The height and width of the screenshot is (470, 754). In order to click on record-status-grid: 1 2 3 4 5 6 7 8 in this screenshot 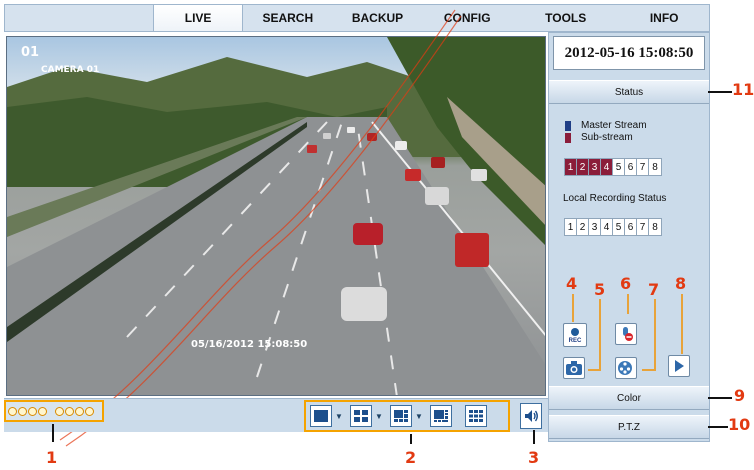, I will do `click(613, 227)`.